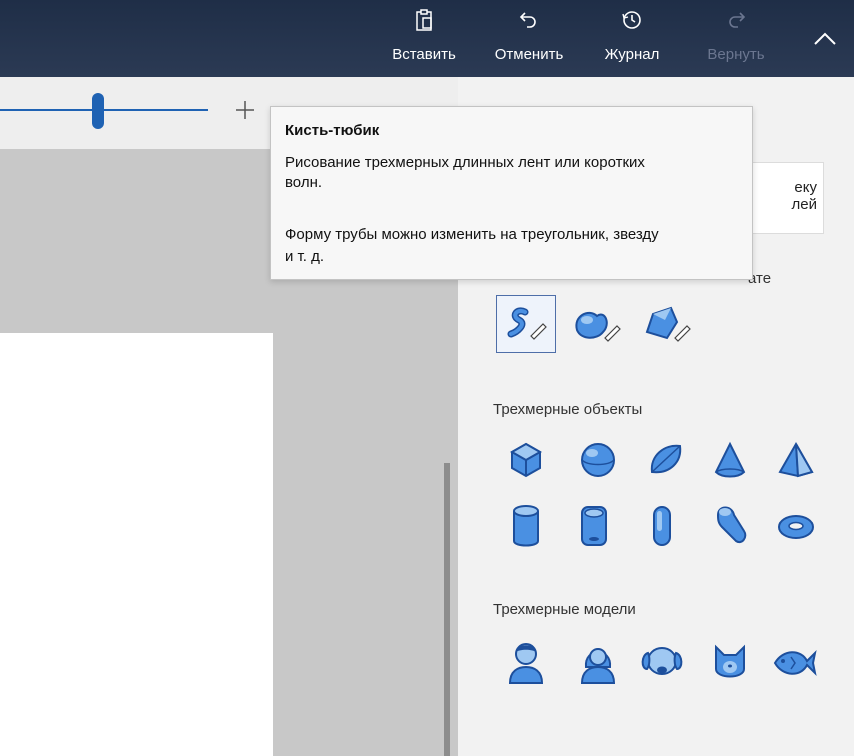  I want to click on tube-brush-tool, so click(526, 324).